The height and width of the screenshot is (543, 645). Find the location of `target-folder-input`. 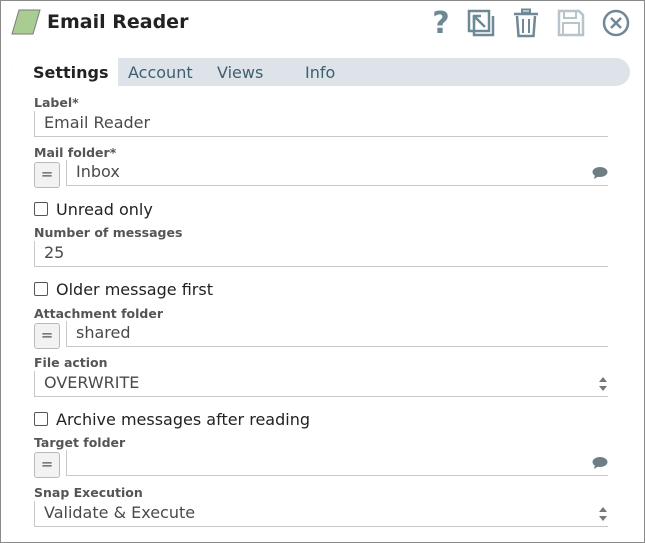

target-folder-input is located at coordinates (337, 463).